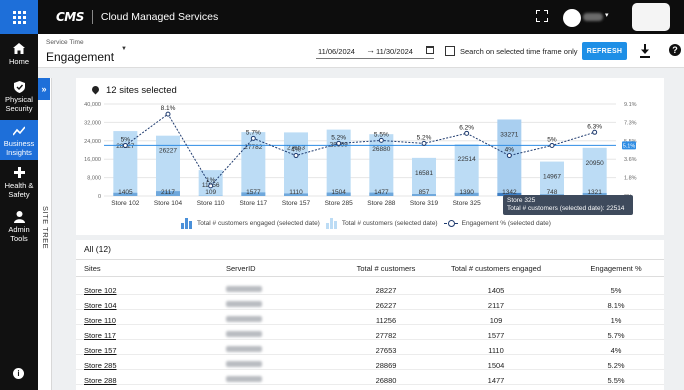  I want to click on x-tick-label: Store 319, so click(424, 203).